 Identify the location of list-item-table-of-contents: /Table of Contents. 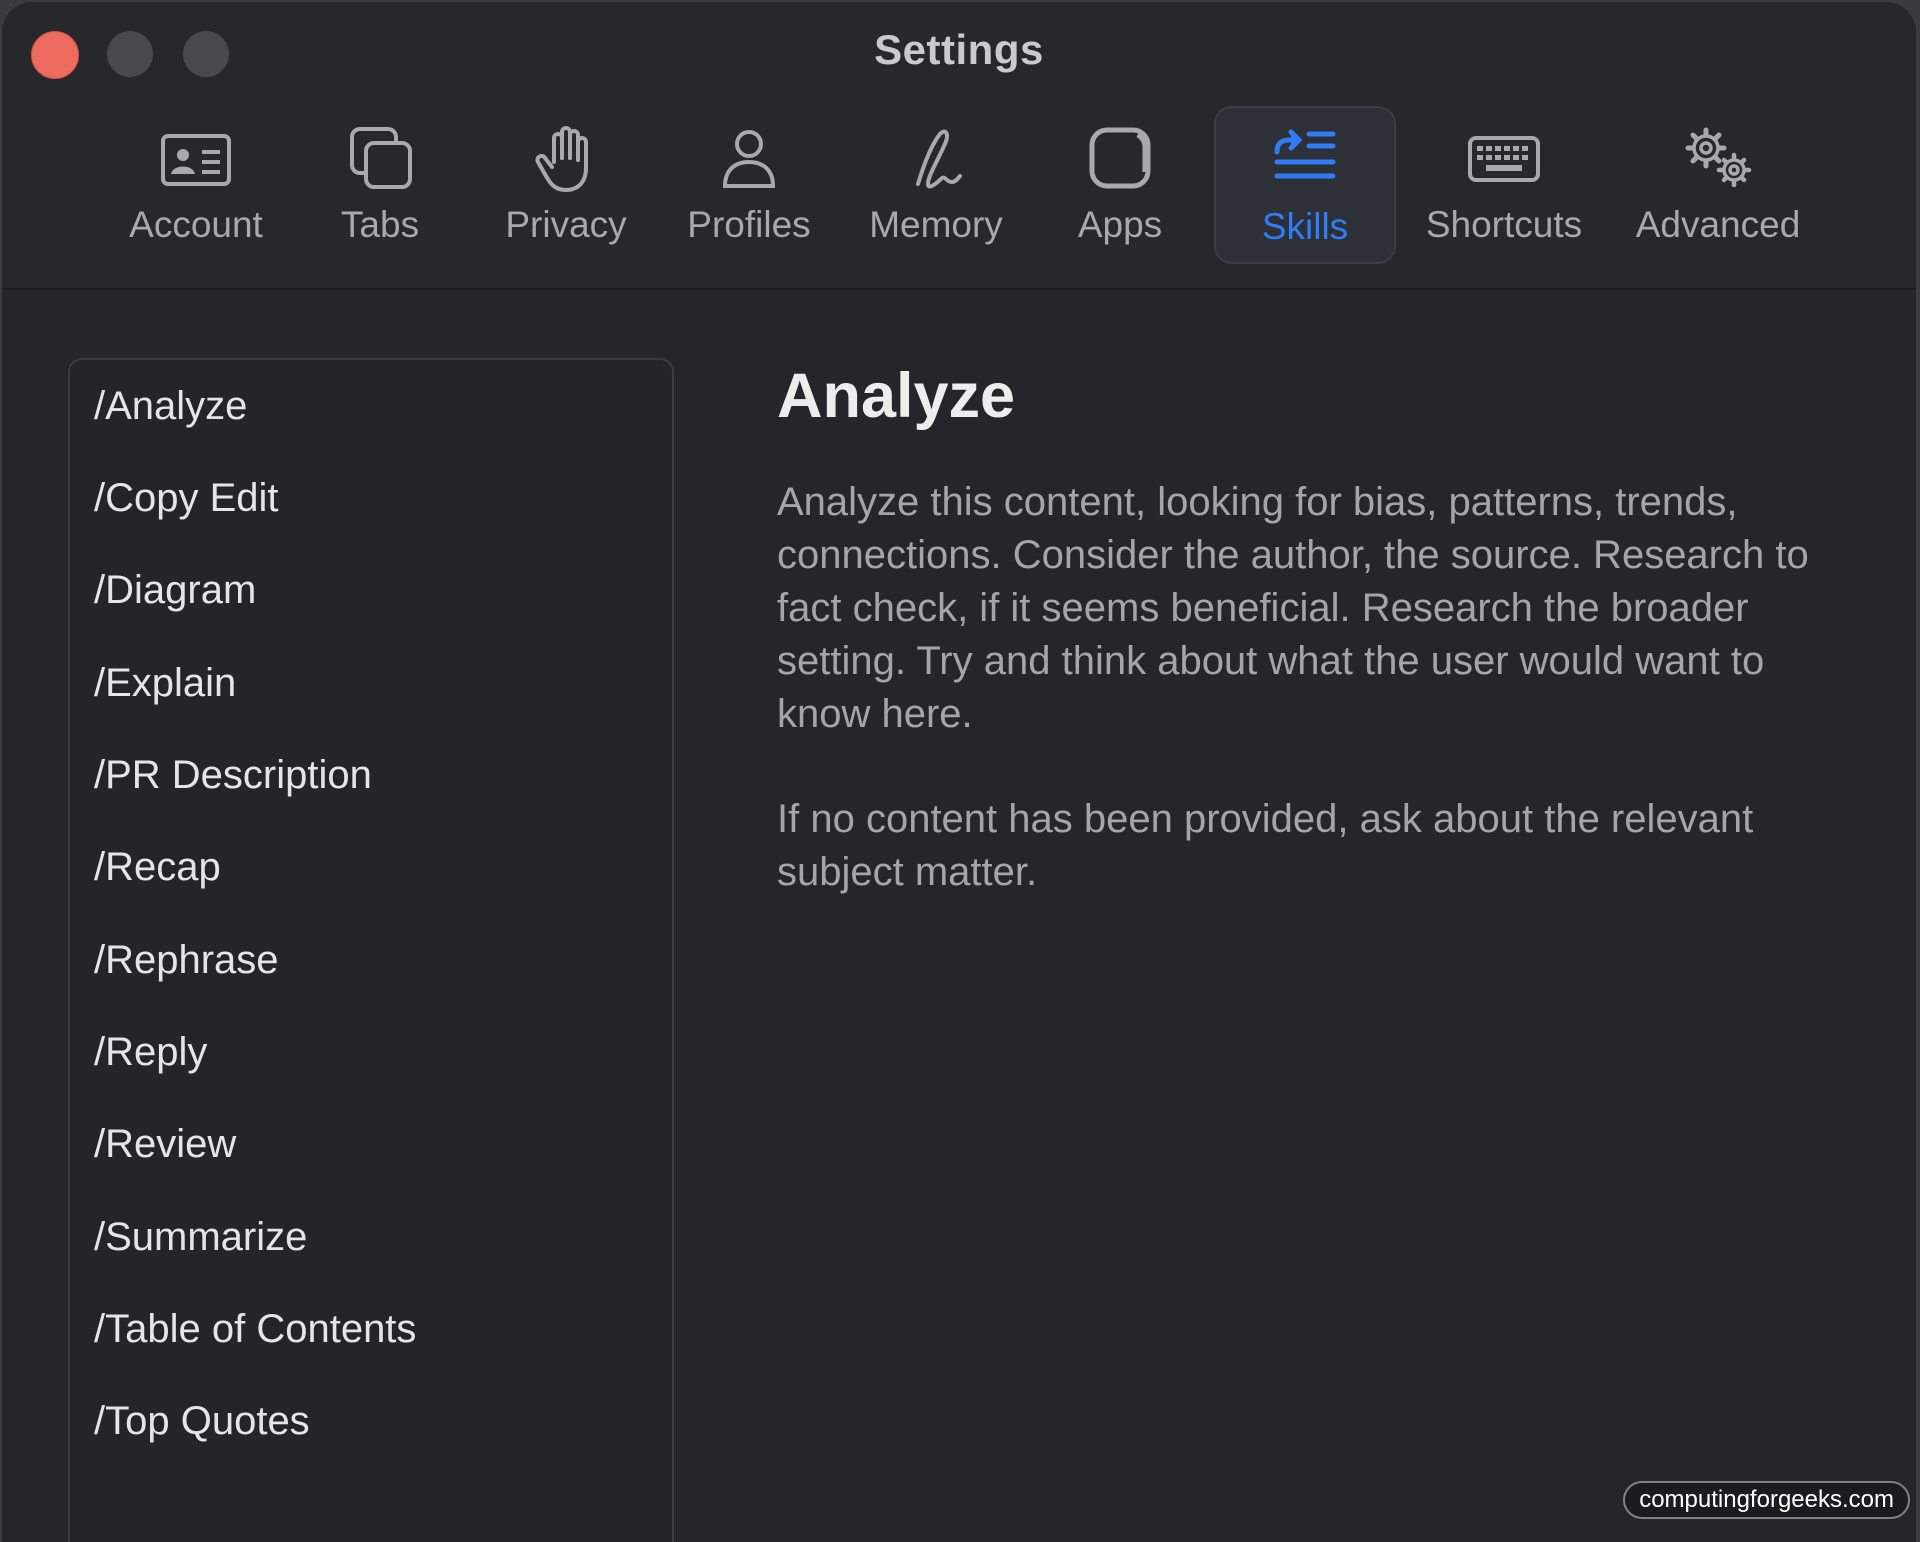
(255, 1329).